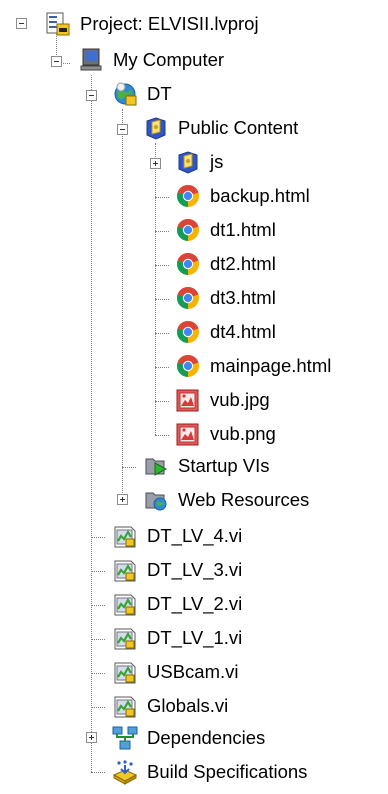  Describe the element at coordinates (260, 195) in the screenshot. I see `tree-item-label: backup.html` at that location.